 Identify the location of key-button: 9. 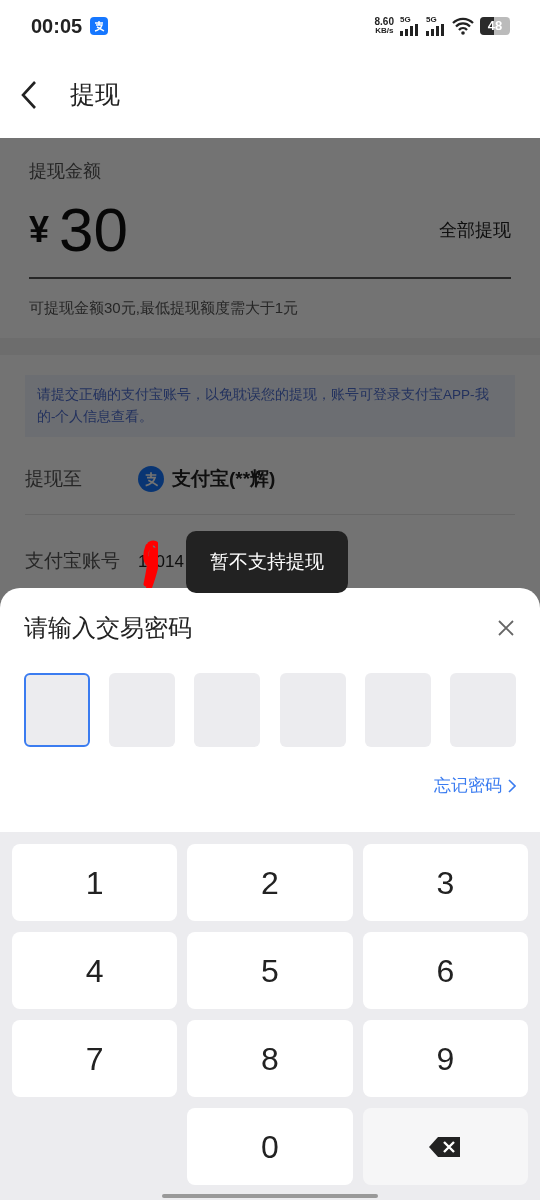
(445, 1058).